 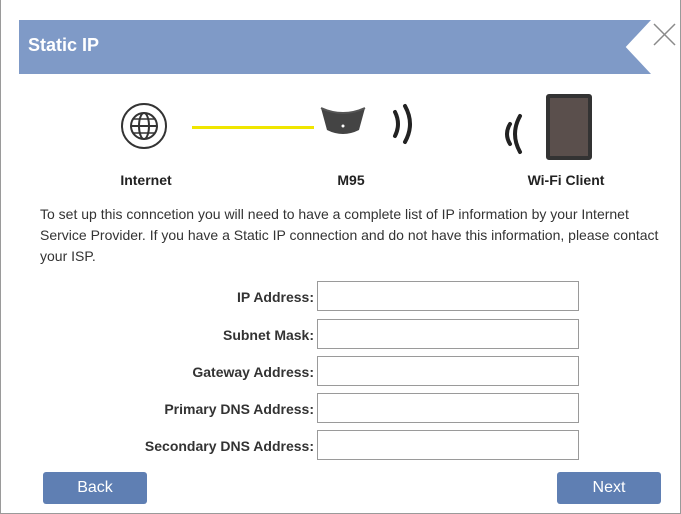 I want to click on ip-address-input, so click(x=448, y=296).